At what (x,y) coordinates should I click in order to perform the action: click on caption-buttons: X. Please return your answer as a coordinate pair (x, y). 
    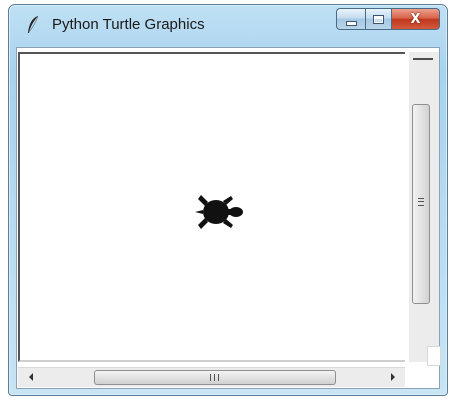
    Looking at the image, I should click on (388, 19).